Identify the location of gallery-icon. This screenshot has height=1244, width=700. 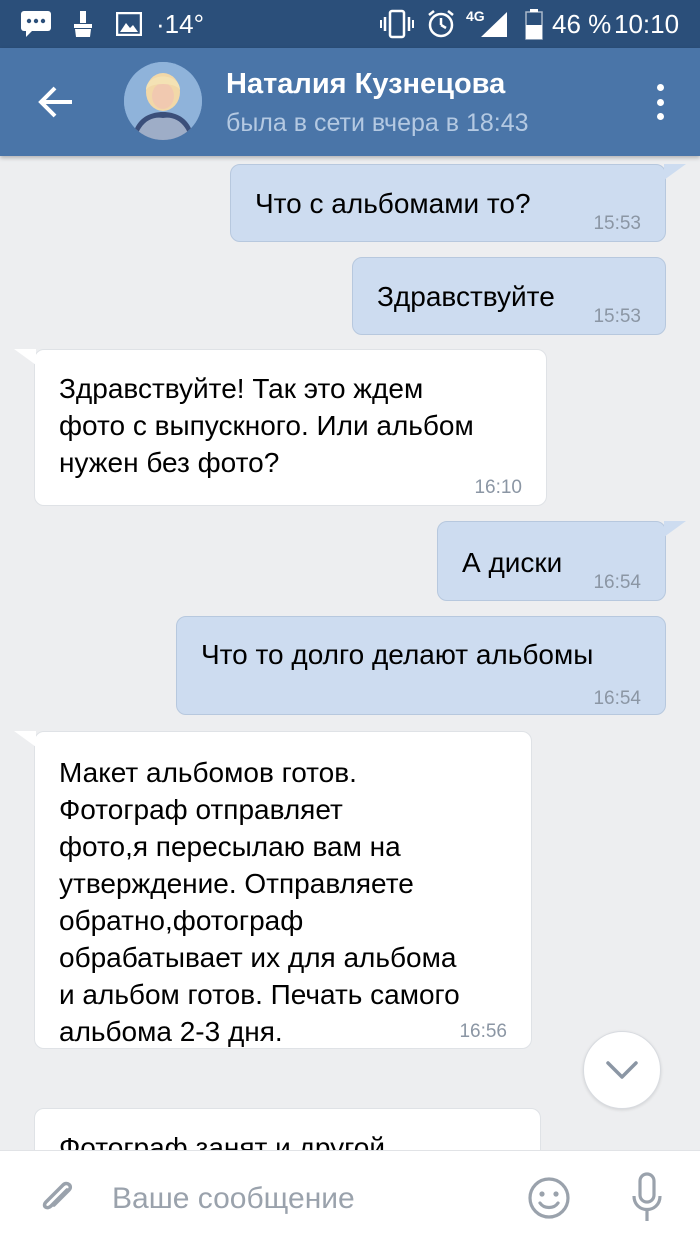
(129, 24).